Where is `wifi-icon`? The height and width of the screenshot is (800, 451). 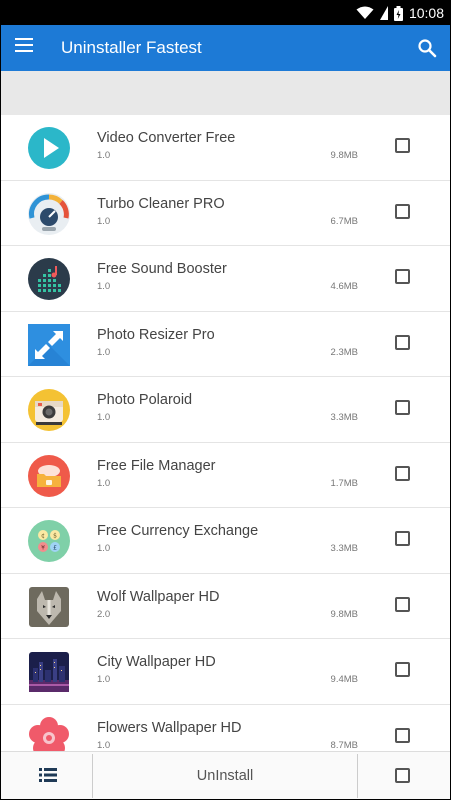 wifi-icon is located at coordinates (365, 12).